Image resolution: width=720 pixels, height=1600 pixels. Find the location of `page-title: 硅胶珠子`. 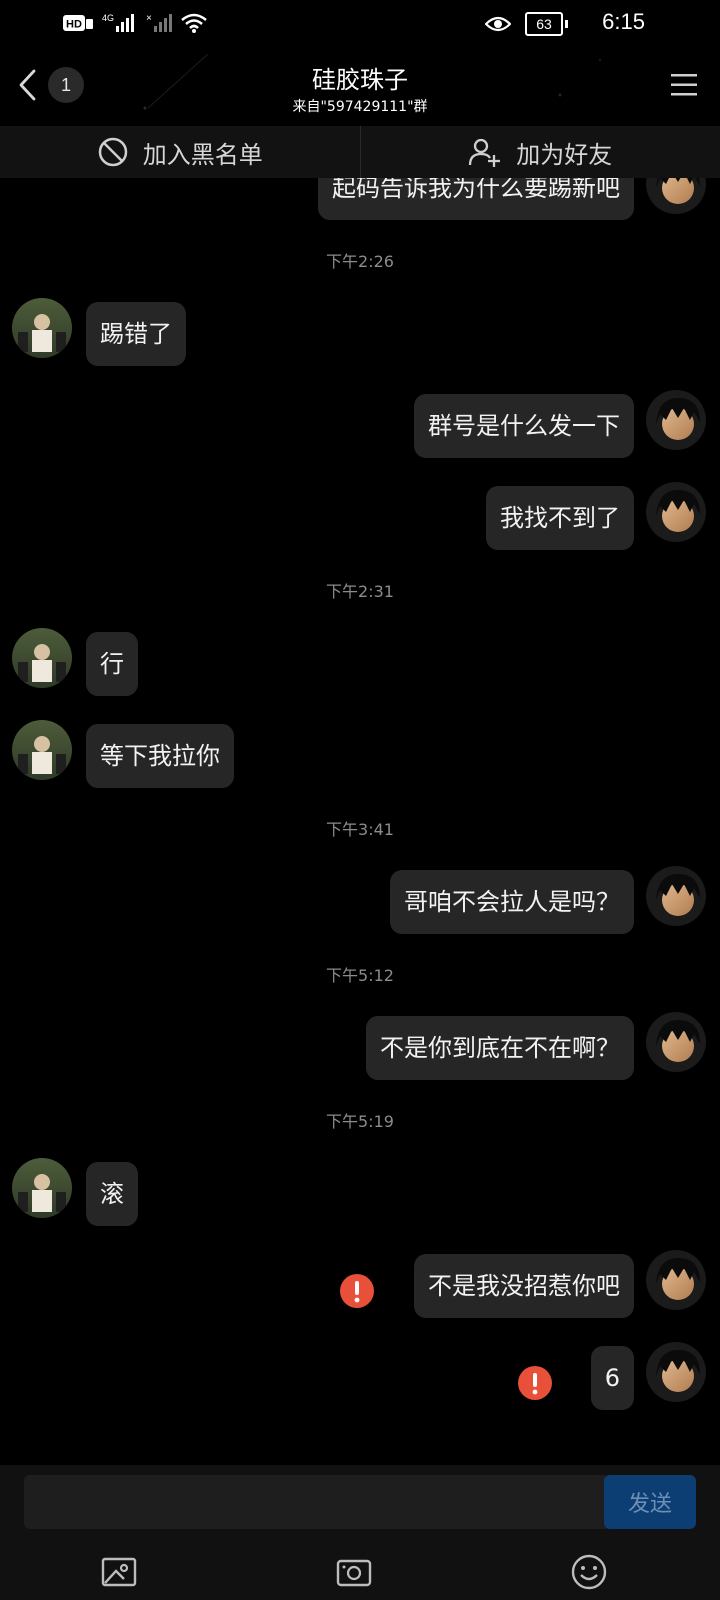

page-title: 硅胶珠子 is located at coordinates (360, 80).